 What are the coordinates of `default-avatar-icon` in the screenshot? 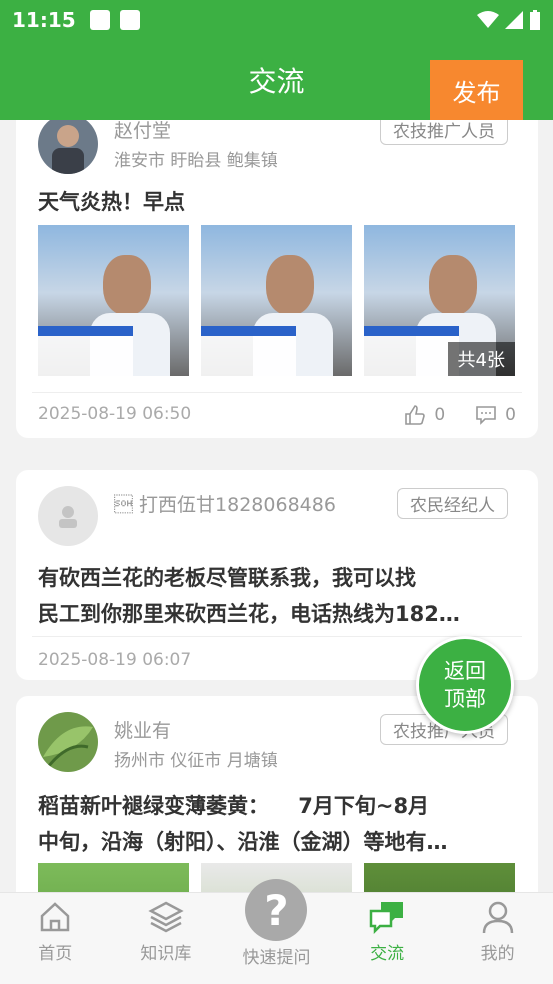 It's located at (68, 517).